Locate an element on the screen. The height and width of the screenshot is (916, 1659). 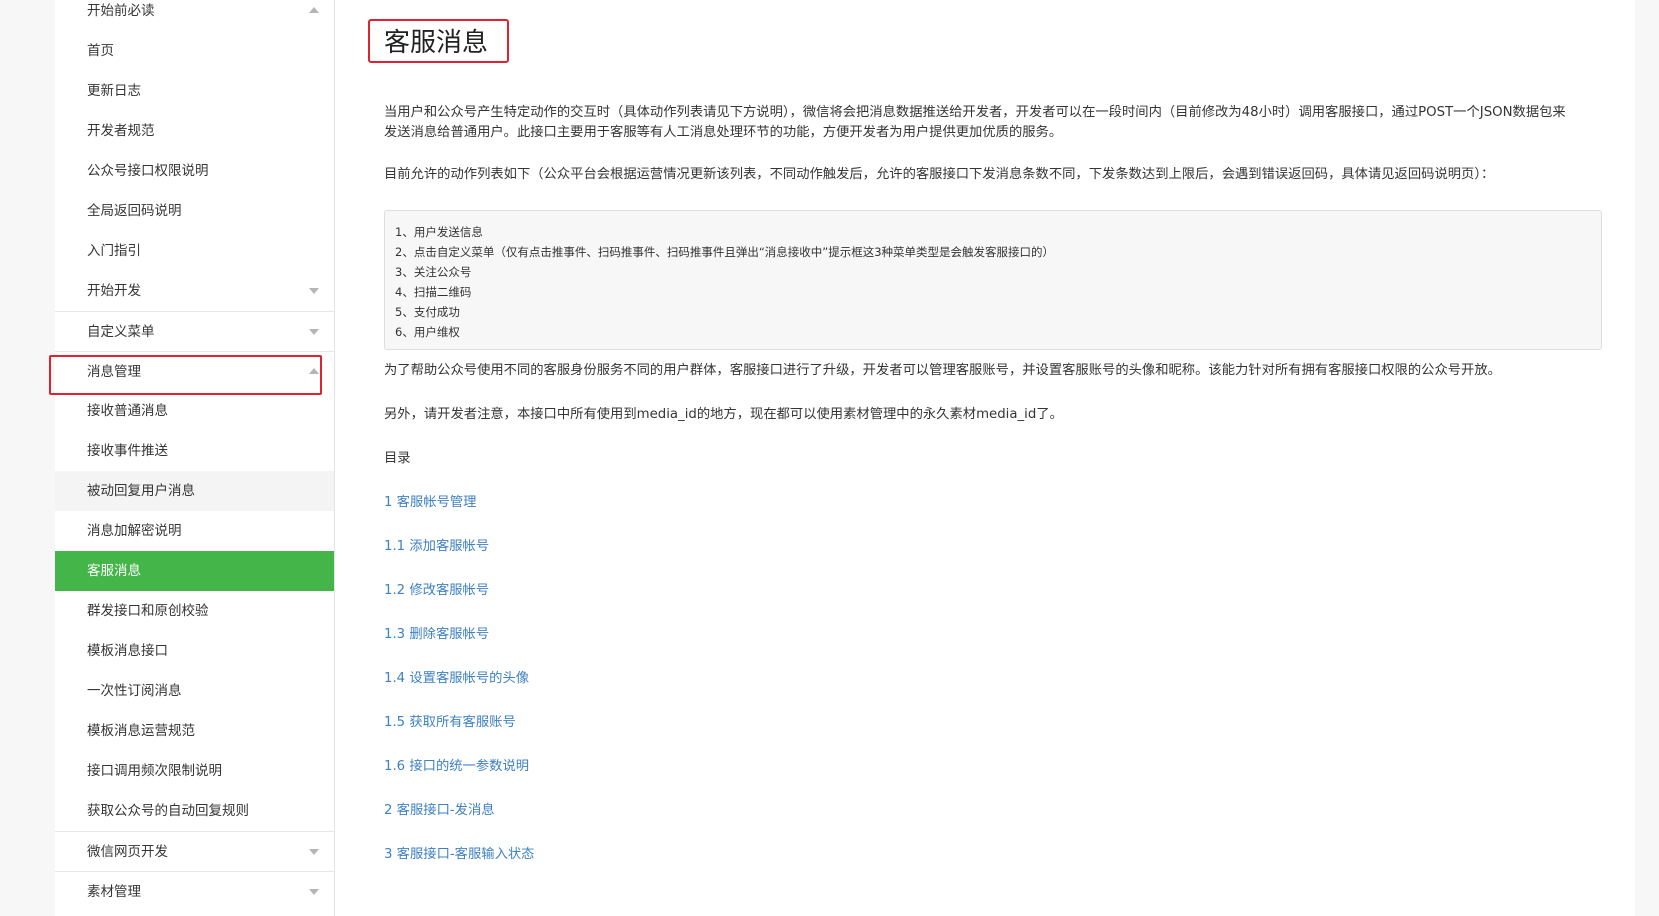
sidebar-item: 自定义菜单 is located at coordinates (194, 331).